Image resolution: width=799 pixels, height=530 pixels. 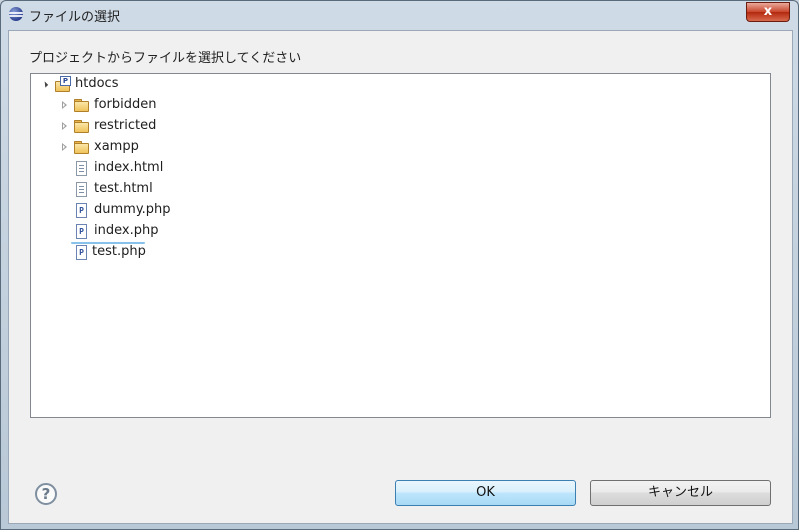 I want to click on tree-item-restricted: restricted, so click(x=399, y=126).